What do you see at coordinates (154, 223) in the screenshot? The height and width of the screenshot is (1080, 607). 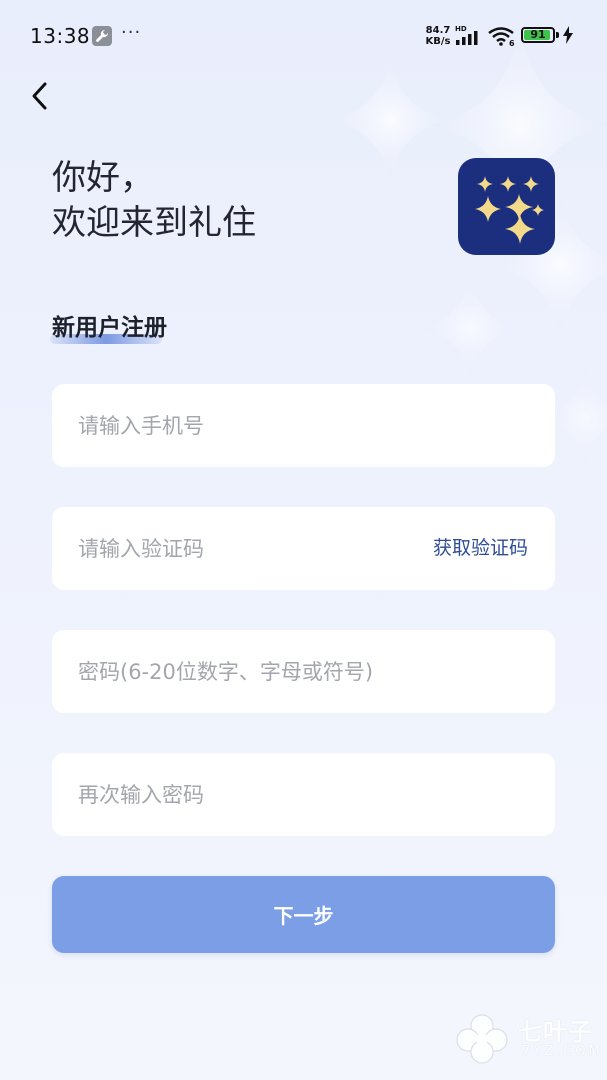 I see `greeting-line-2: 欢迎来到礼住` at bounding box center [154, 223].